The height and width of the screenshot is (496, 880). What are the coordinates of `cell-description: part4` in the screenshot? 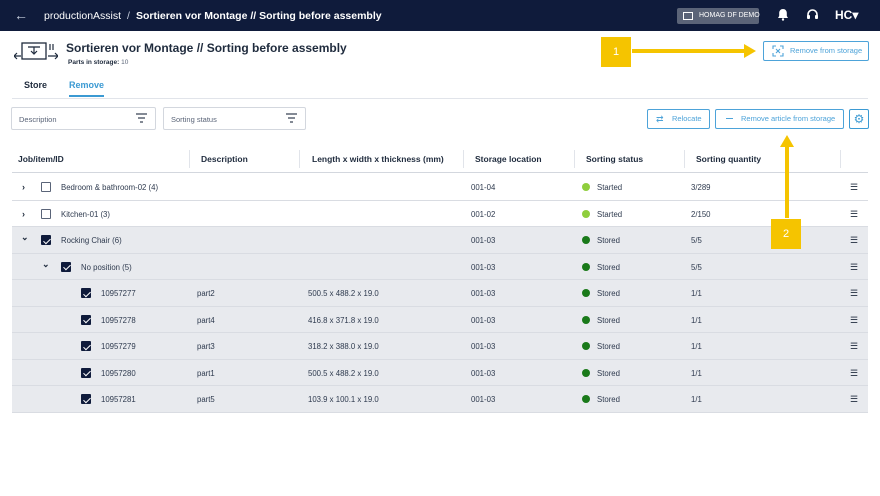 It's located at (206, 320).